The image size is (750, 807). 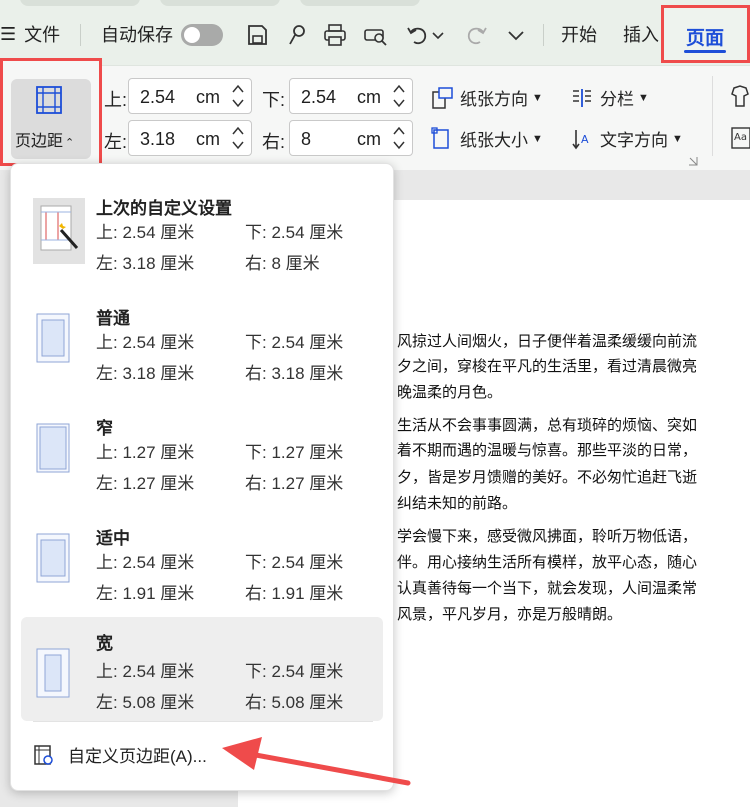 I want to click on annotation-arrow, so click(x=316, y=761).